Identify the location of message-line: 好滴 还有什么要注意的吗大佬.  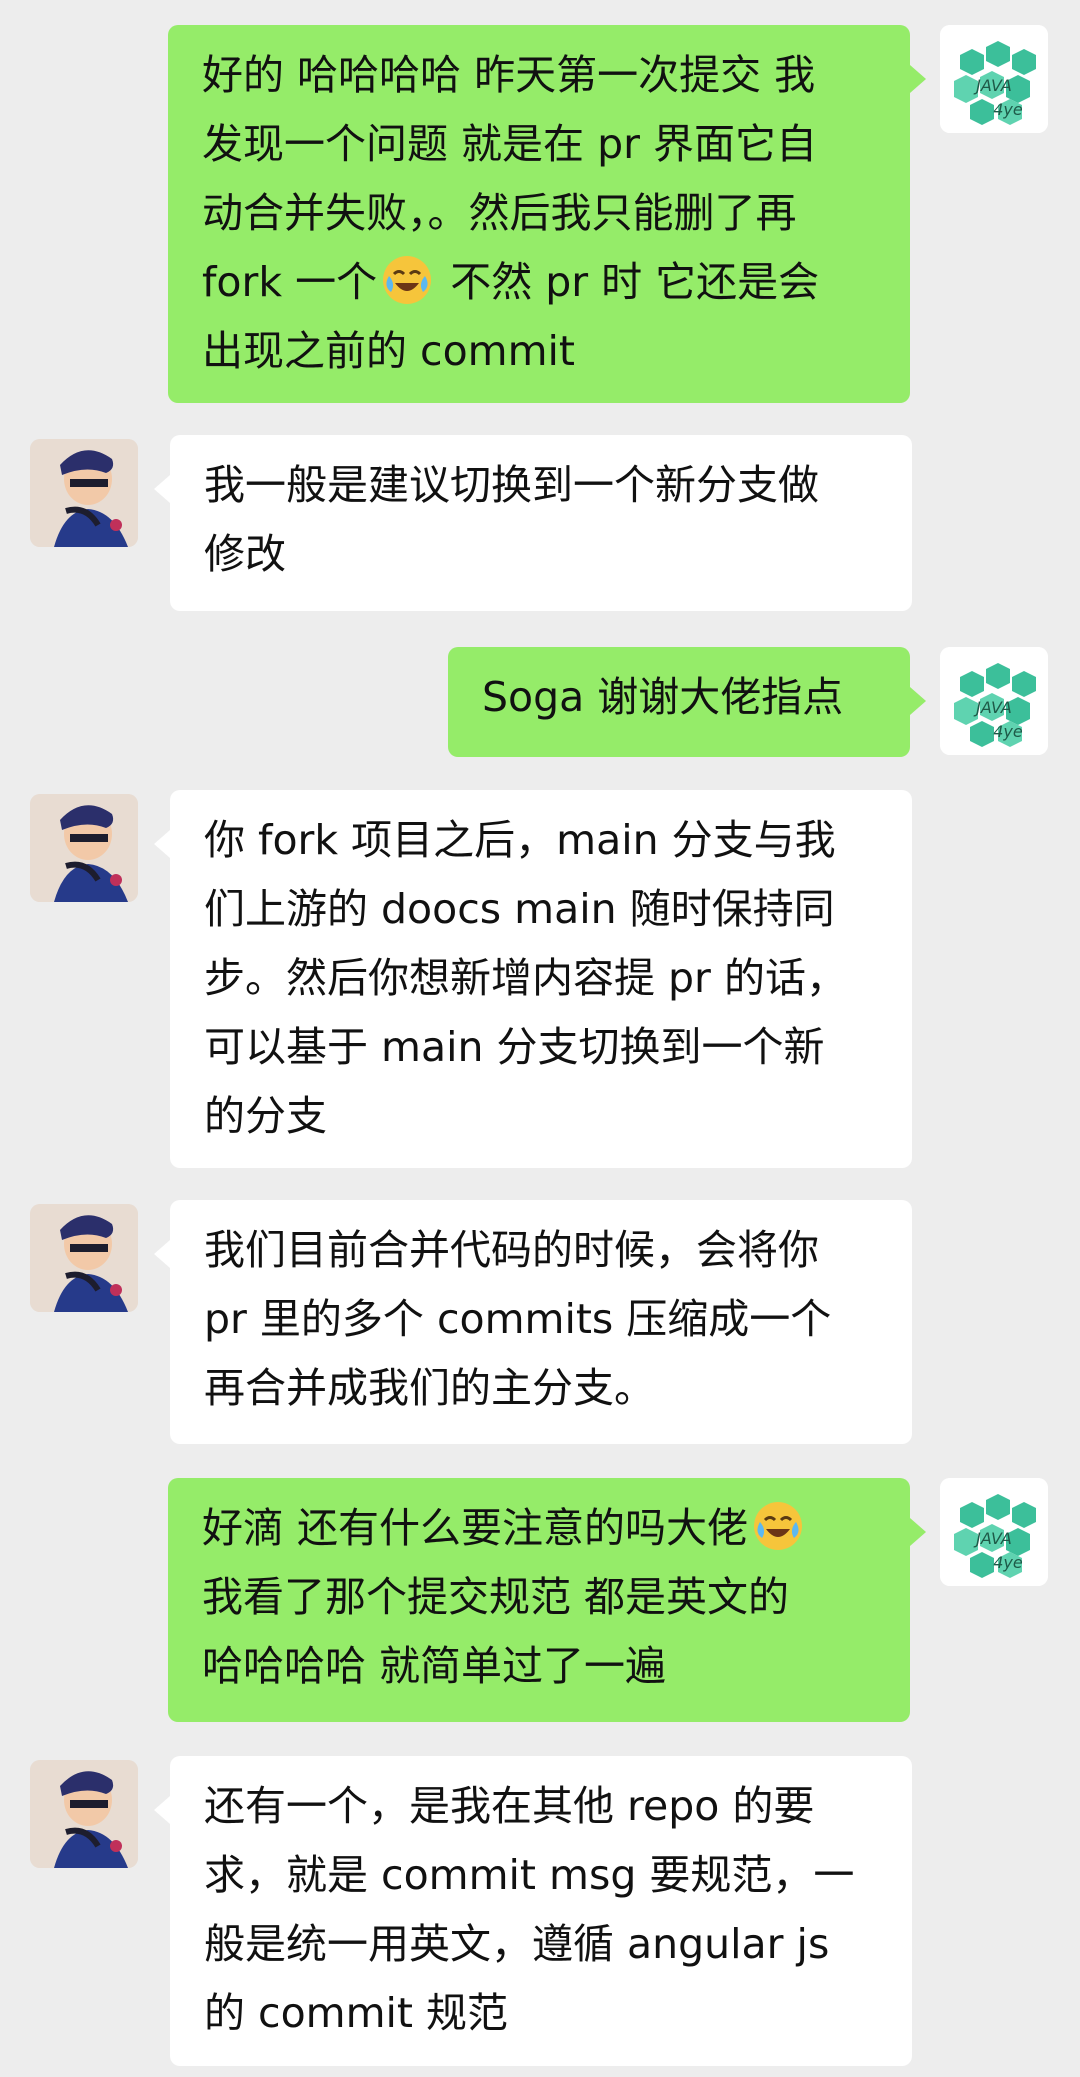
(540, 1528).